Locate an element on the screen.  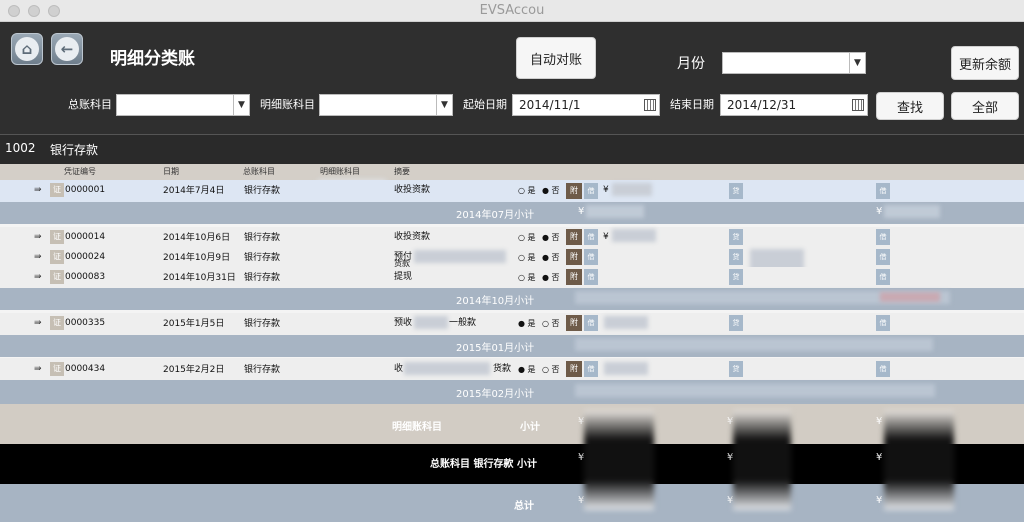
detail-account-select: ▼ is located at coordinates (386, 105).